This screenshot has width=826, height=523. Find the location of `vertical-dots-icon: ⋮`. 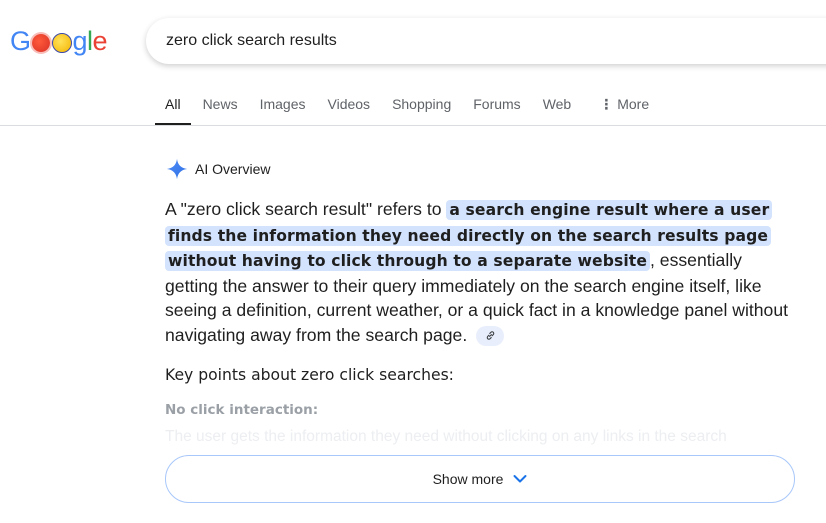

vertical-dots-icon: ⋮ is located at coordinates (606, 104).